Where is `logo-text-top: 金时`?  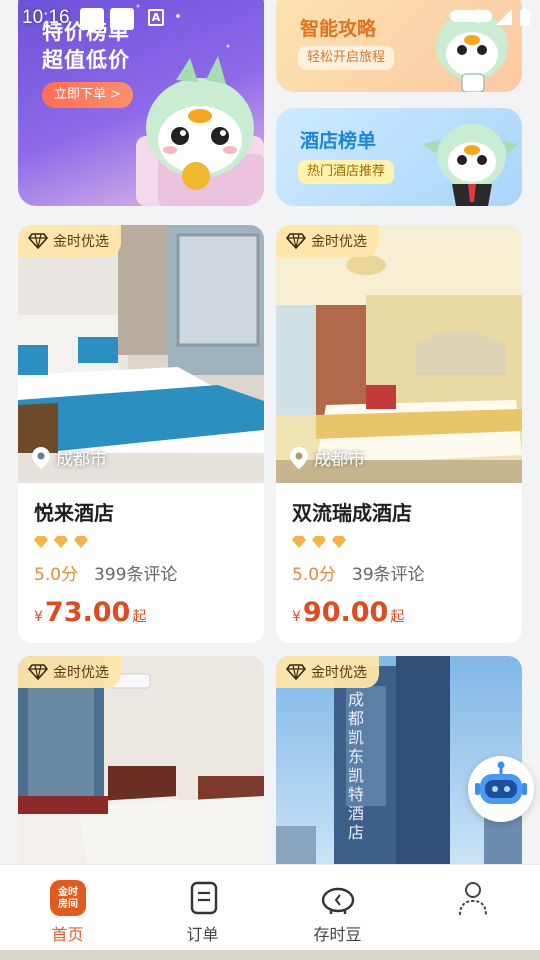 logo-text-top: 金时 is located at coordinates (67, 891).